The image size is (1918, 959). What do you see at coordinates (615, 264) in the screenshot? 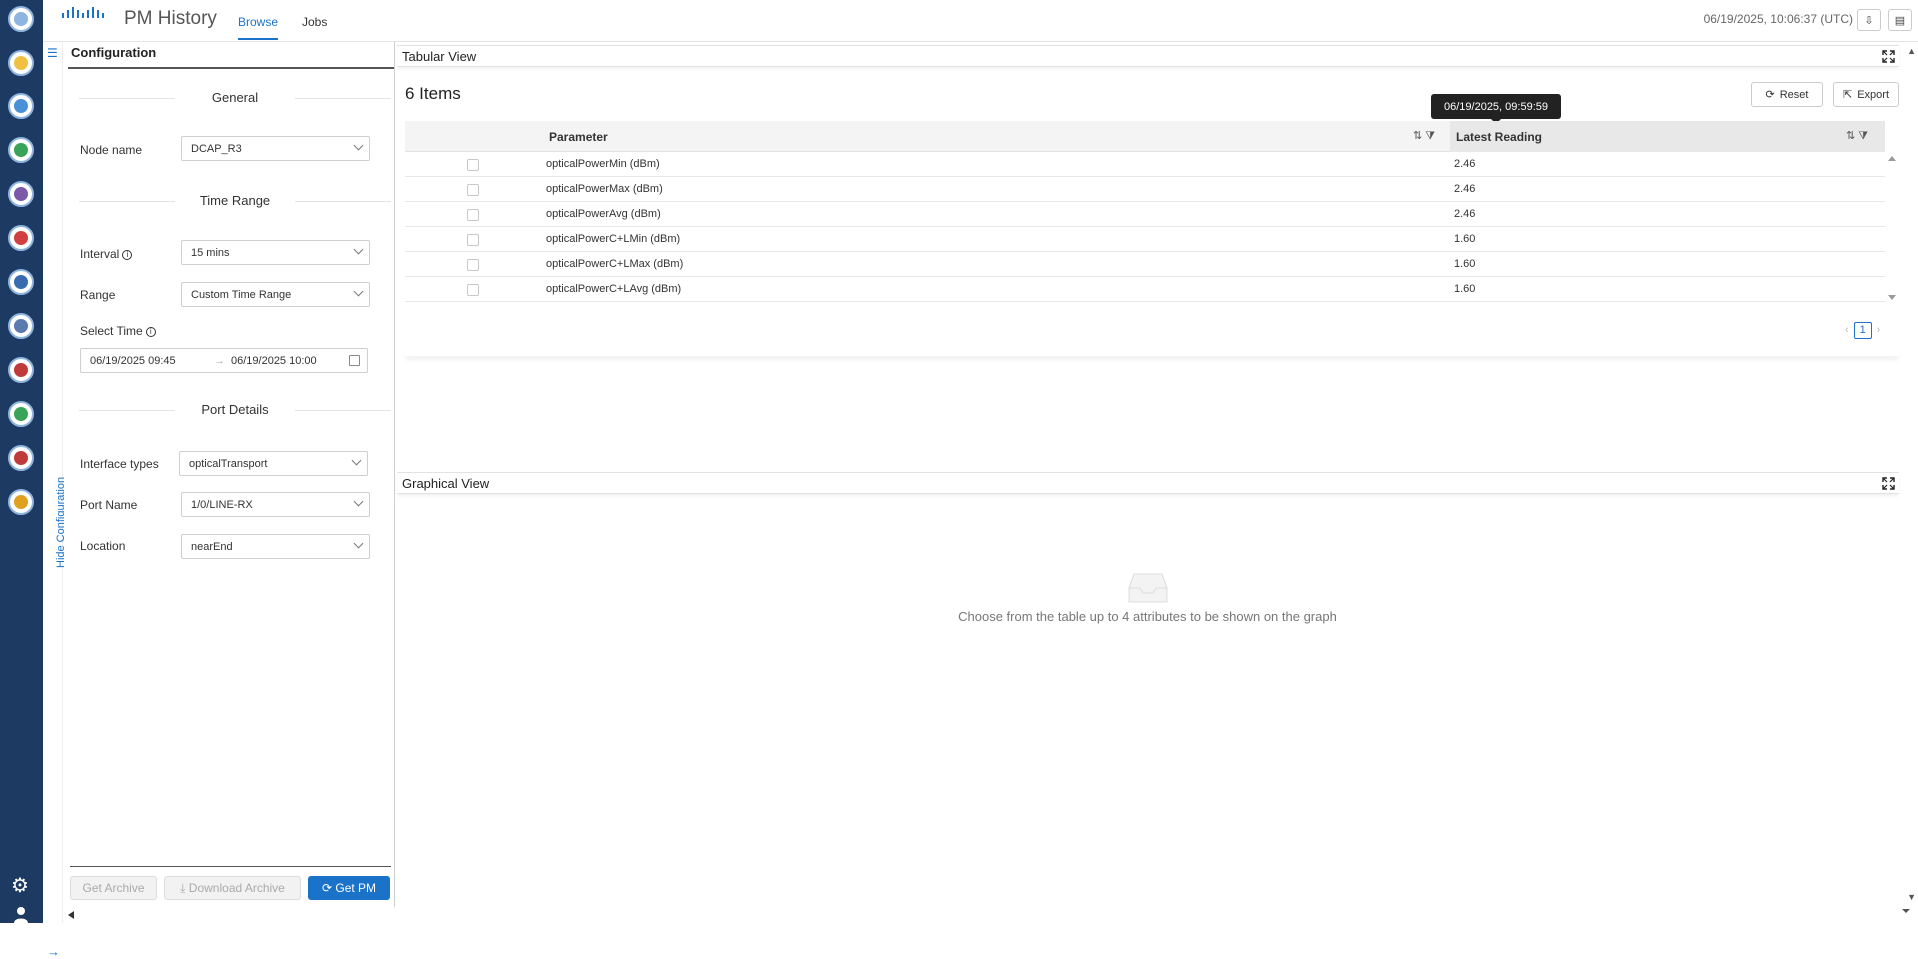
I see `parameter-cell: opticalPowerC+LMax (dBm)` at bounding box center [615, 264].